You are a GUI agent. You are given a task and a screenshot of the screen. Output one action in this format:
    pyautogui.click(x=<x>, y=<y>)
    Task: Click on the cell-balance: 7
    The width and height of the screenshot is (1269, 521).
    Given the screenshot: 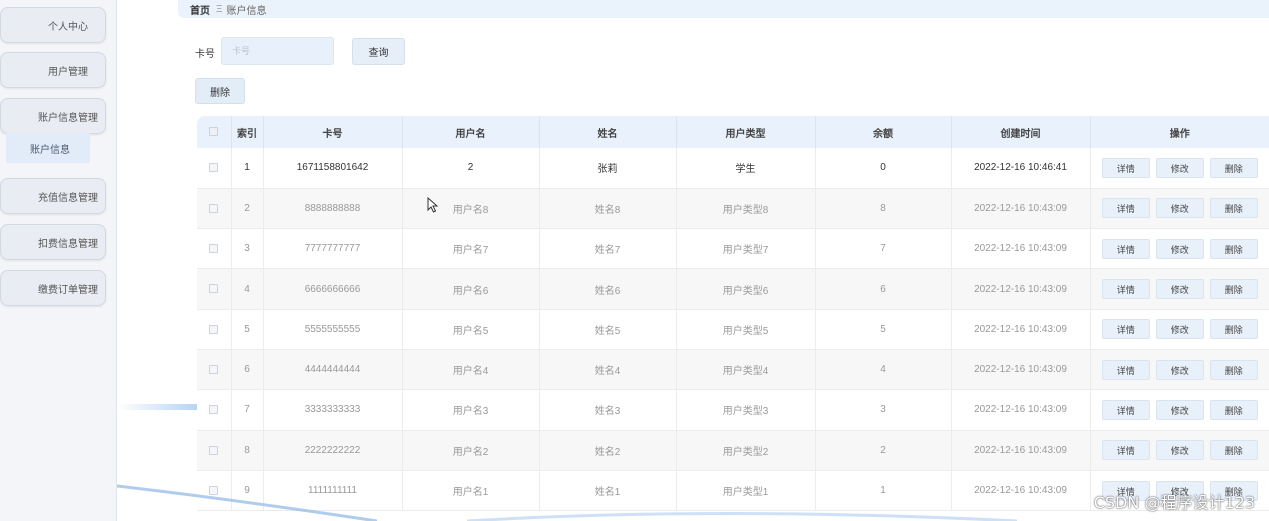 What is the action you would take?
    pyautogui.click(x=883, y=248)
    